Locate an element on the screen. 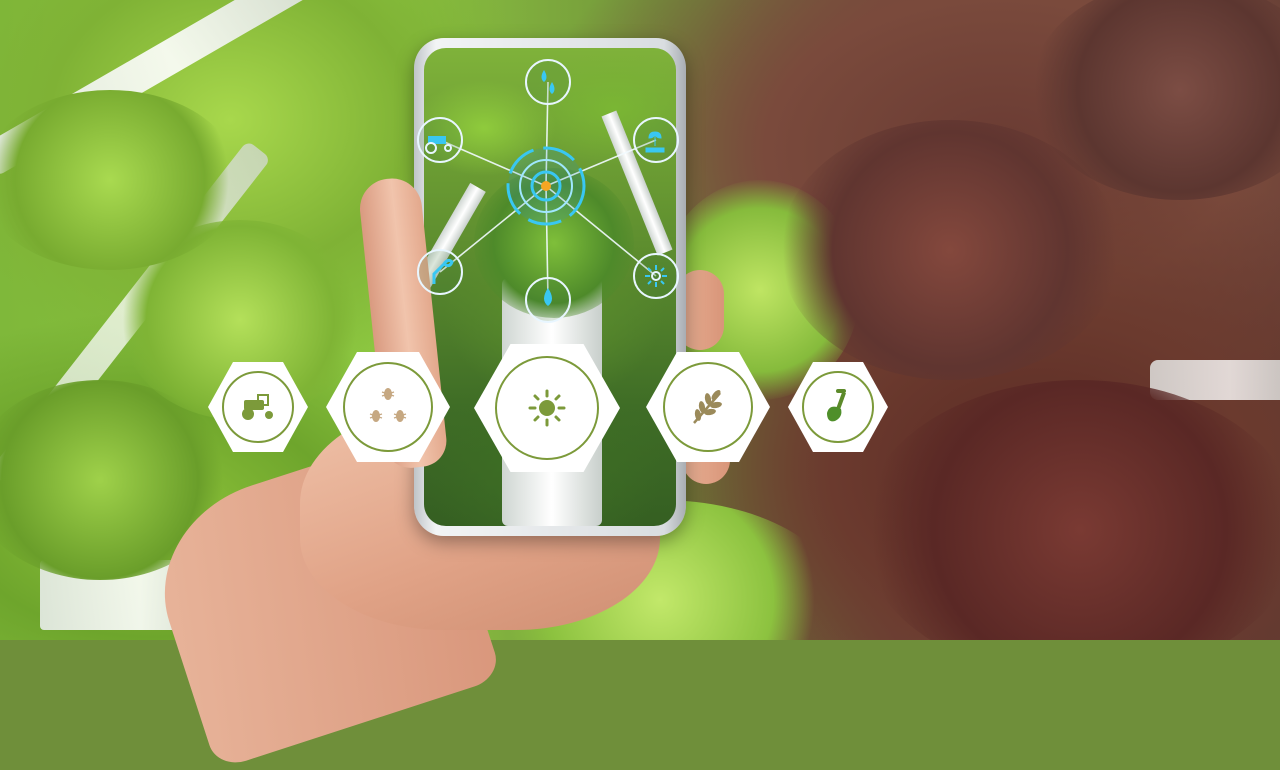  sprout-icon is located at coordinates (440, 272).